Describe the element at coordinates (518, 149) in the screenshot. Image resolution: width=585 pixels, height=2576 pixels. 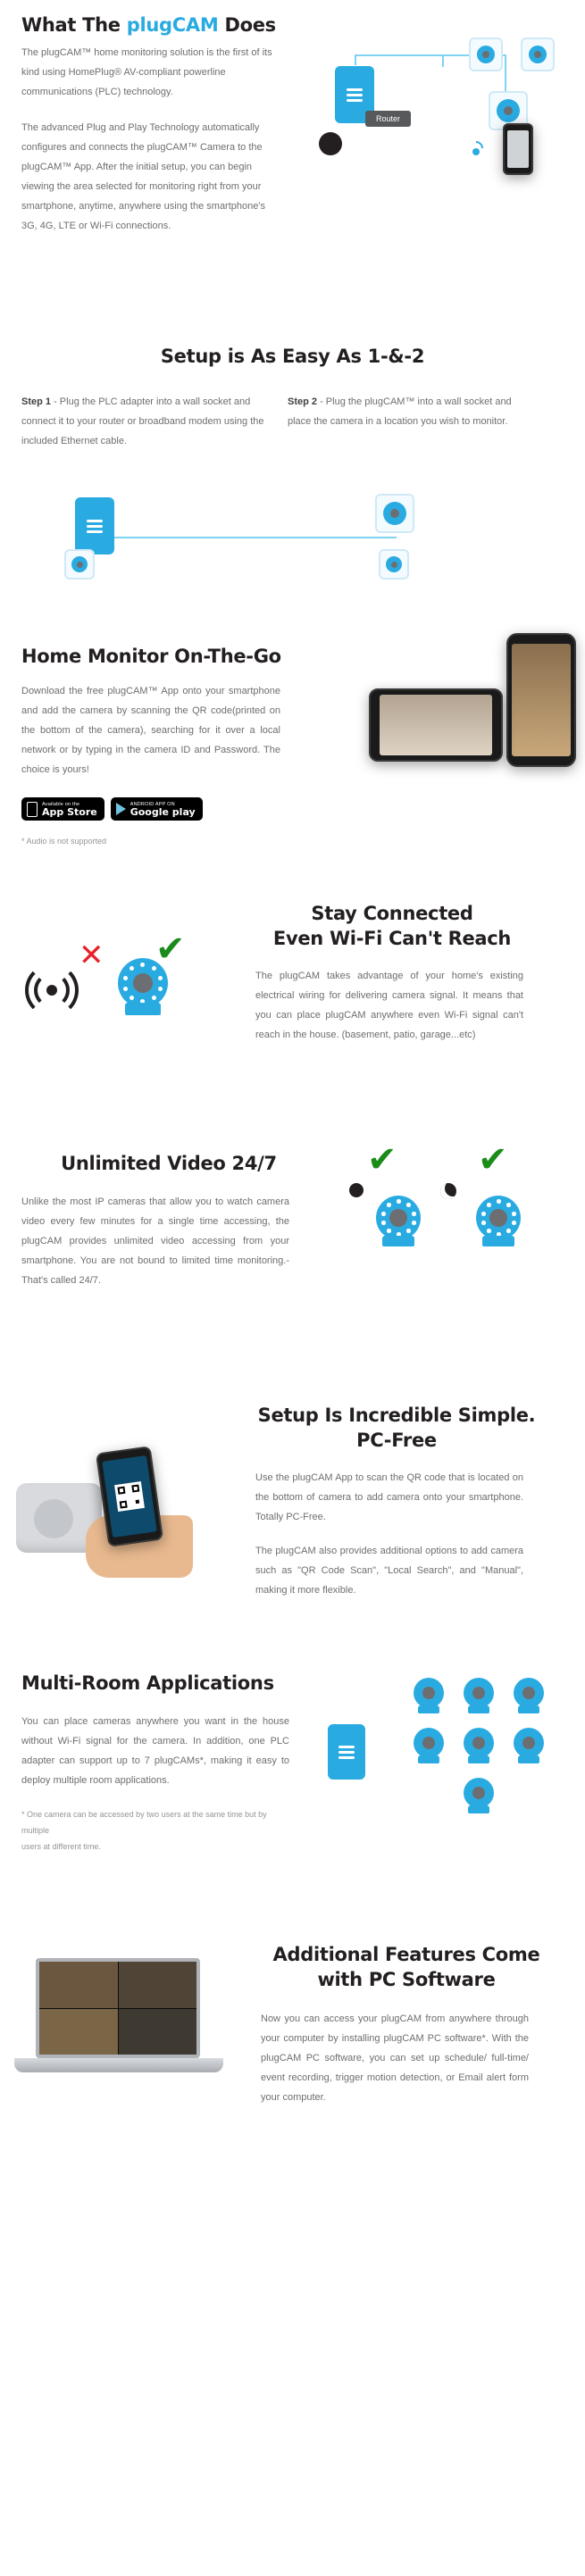
I see `smartphone-icon` at that location.